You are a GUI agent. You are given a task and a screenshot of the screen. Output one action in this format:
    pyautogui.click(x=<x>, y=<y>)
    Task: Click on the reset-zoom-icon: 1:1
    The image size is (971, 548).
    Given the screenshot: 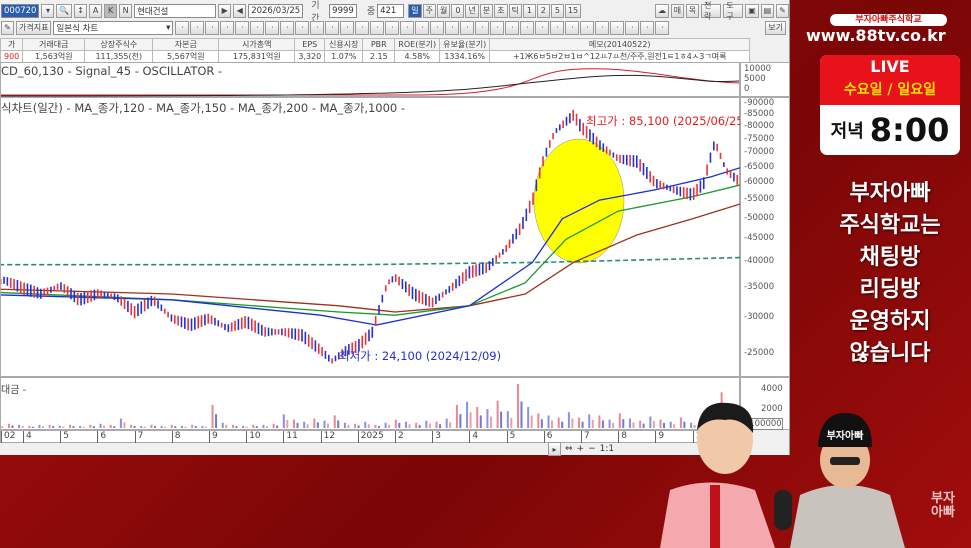 What is the action you would take?
    pyautogui.click(x=607, y=449)
    